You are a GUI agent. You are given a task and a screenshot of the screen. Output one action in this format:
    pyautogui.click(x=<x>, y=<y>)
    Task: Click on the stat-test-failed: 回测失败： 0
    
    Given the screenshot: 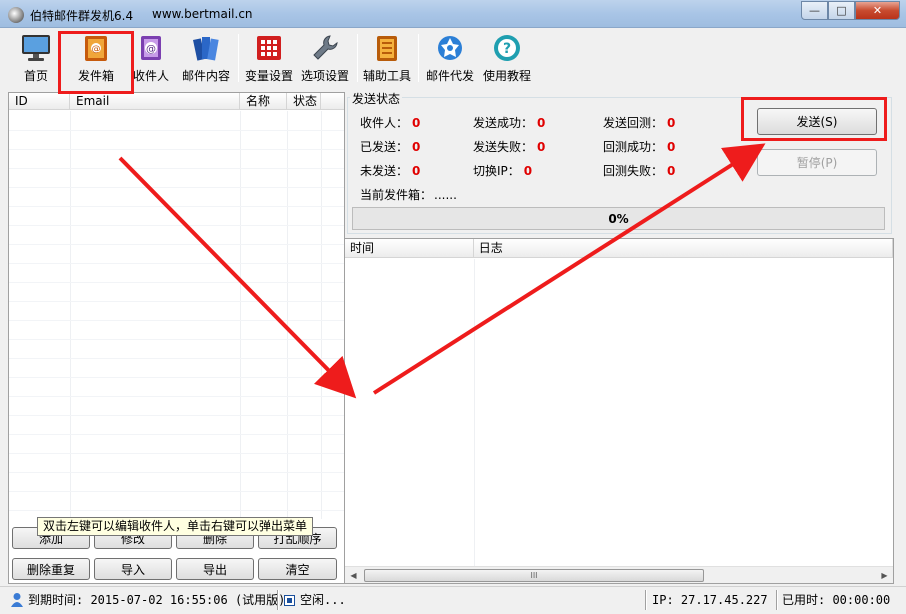 What is the action you would take?
    pyautogui.click(x=639, y=171)
    